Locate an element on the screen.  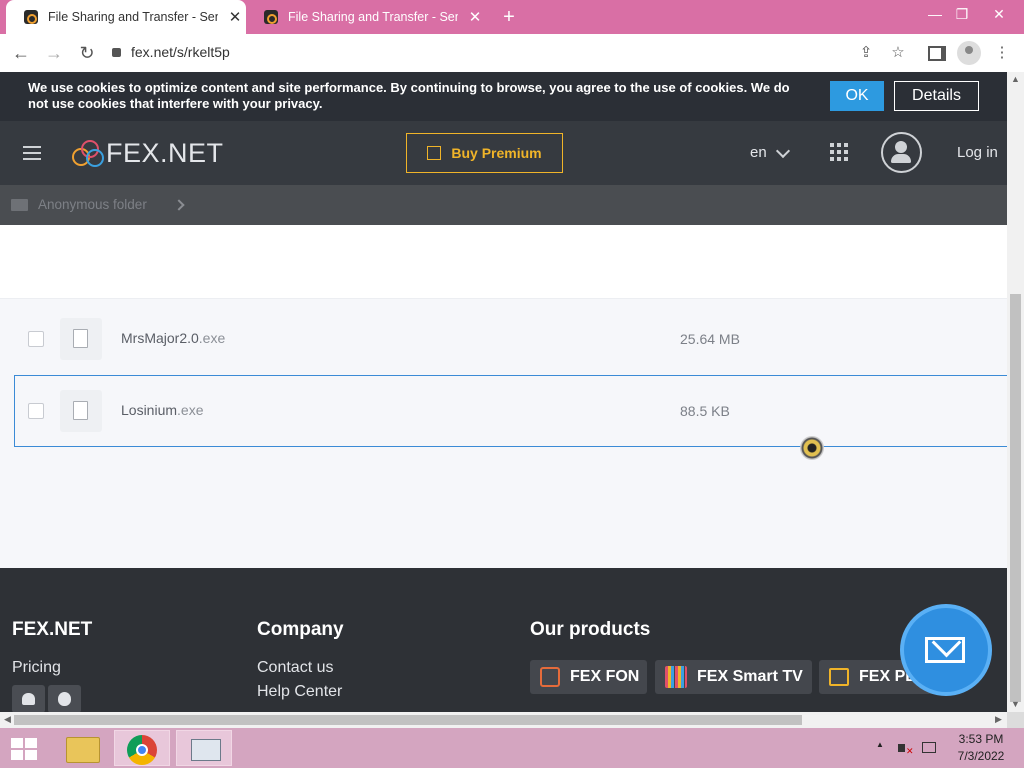
windows-logo-icon is located at coordinates (24, 749).